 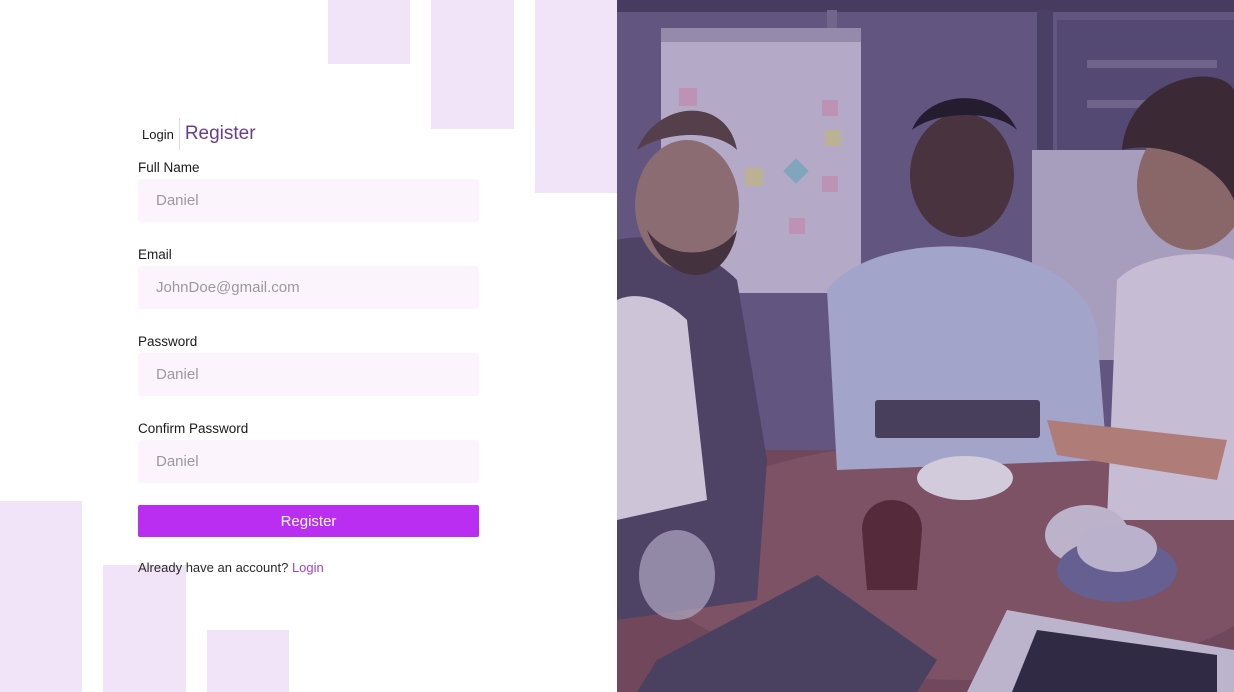 I want to click on confirm-password-label: Confirm Password, so click(x=193, y=428).